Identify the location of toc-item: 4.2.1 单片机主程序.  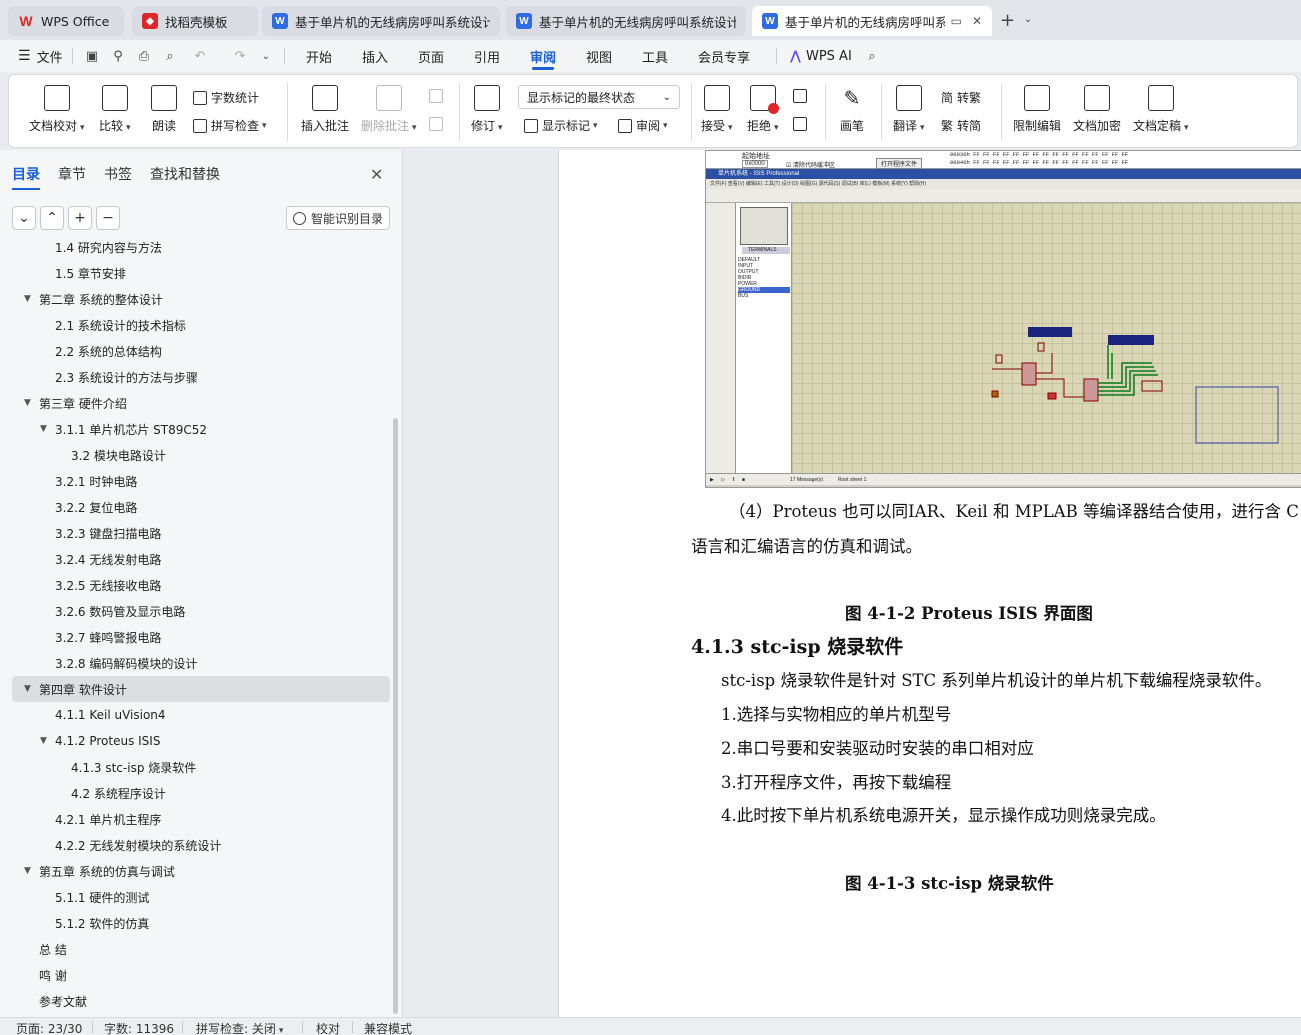
(201, 819).